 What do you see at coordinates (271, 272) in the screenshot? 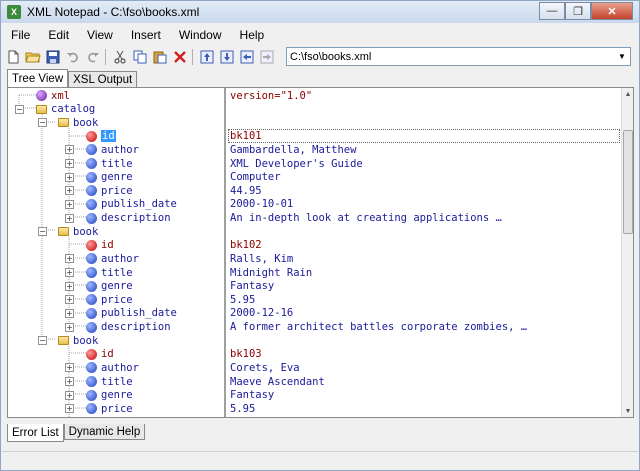
I see `node-value: Midnight Rain` at bounding box center [271, 272].